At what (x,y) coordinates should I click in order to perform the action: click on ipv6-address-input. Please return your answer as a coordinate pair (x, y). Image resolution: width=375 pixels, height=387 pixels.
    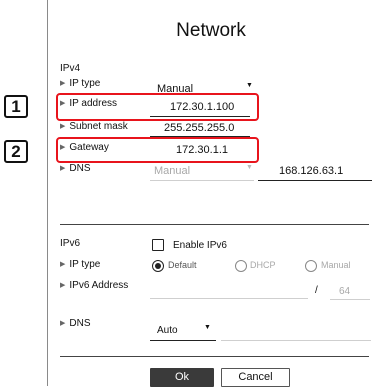
    Looking at the image, I should click on (227, 290).